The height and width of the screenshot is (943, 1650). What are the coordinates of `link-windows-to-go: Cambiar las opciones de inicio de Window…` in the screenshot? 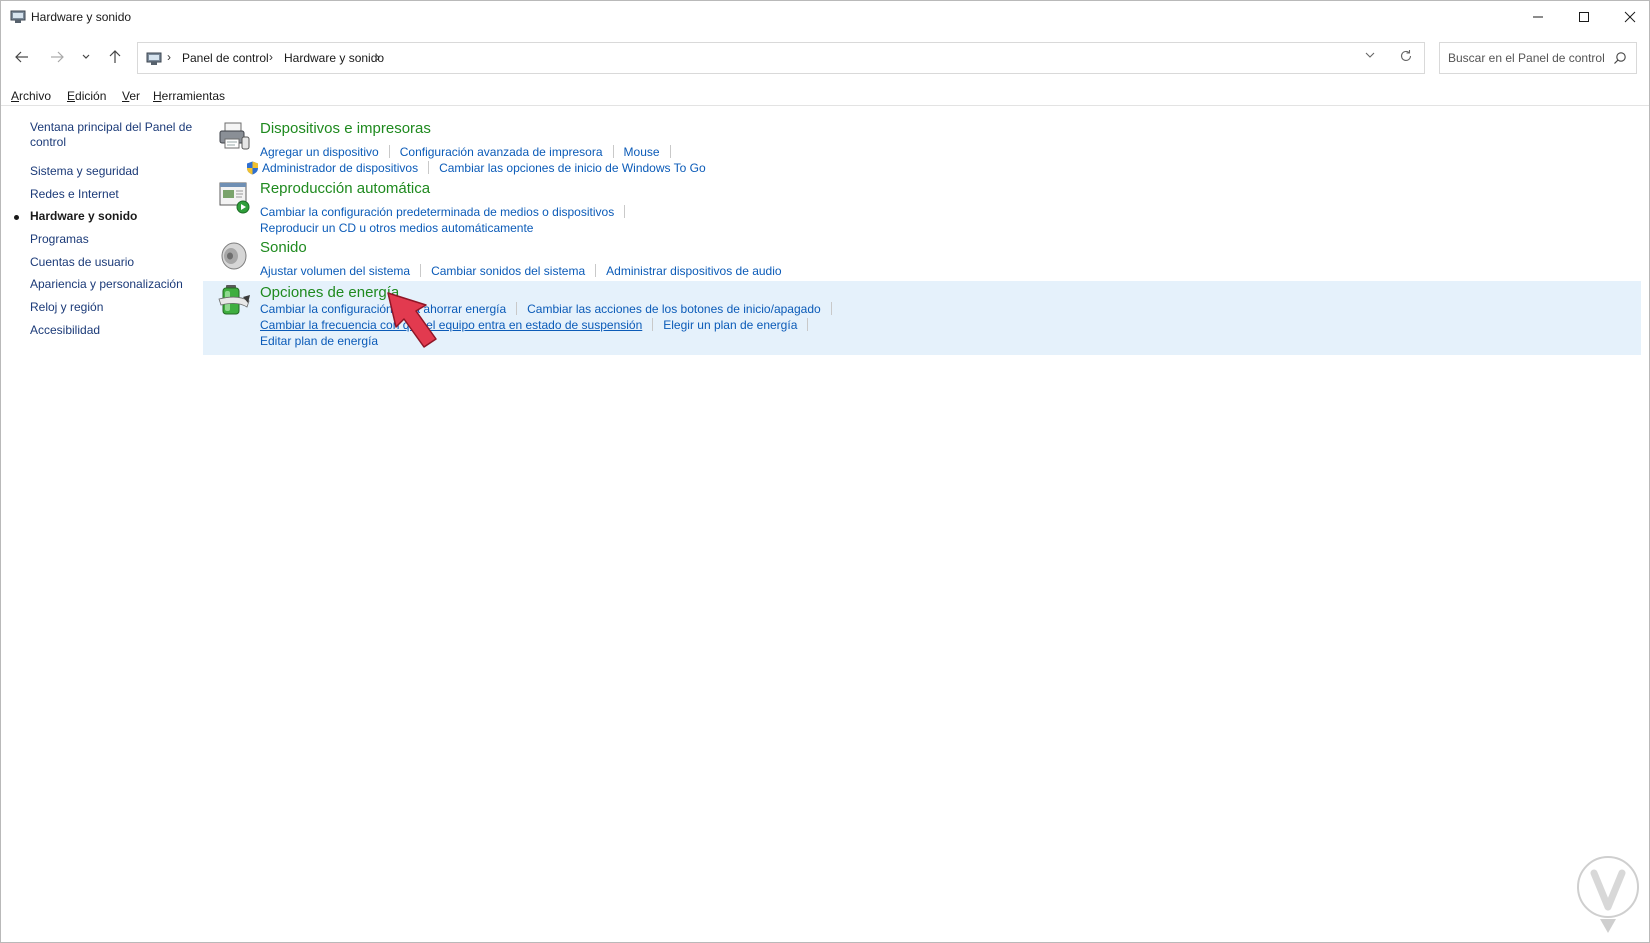 It's located at (572, 168).